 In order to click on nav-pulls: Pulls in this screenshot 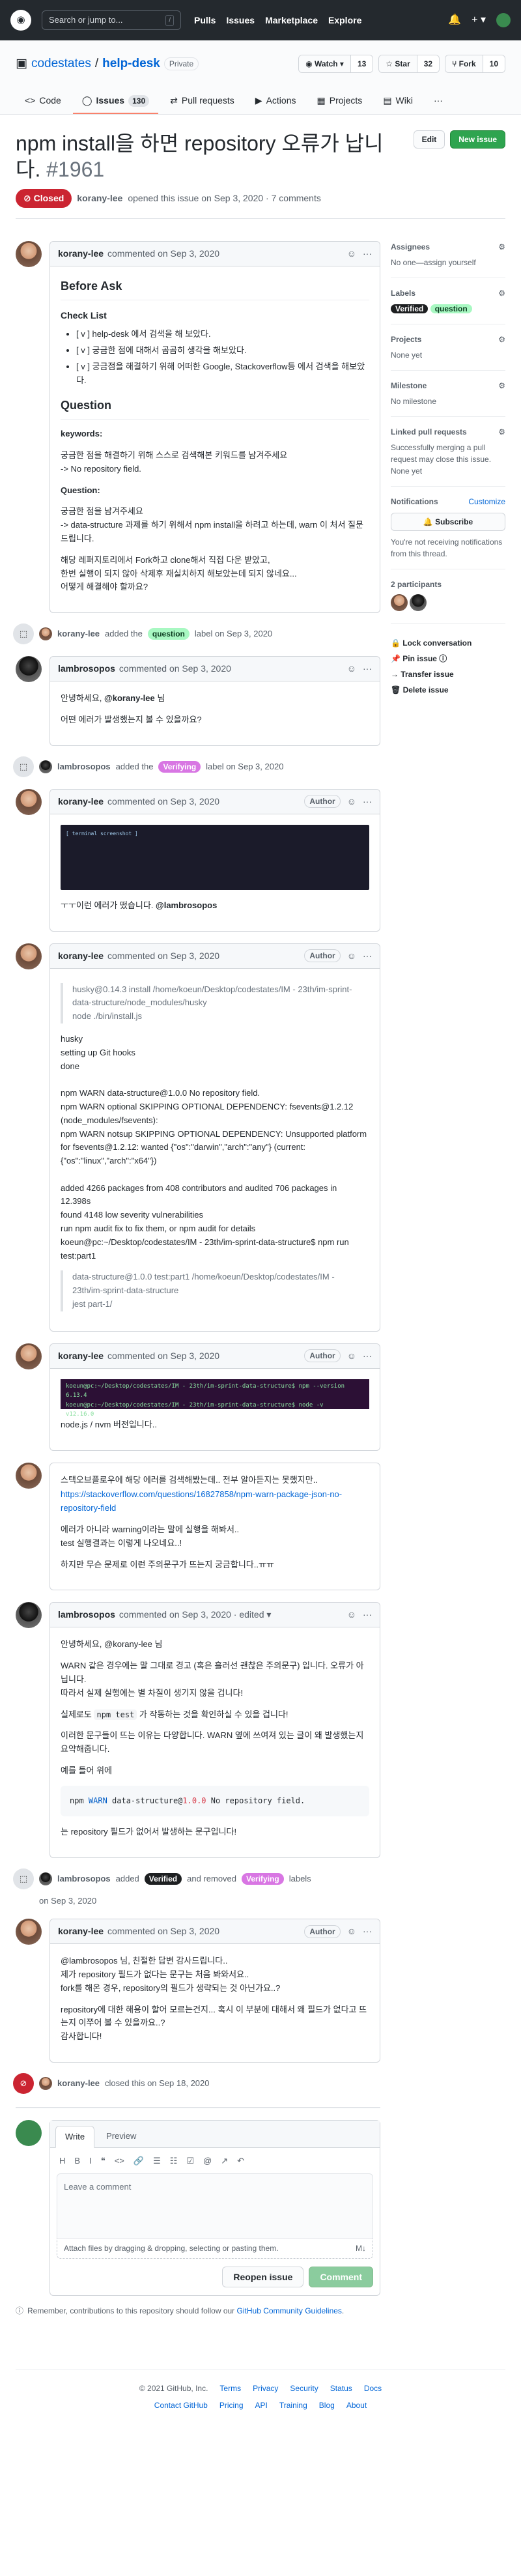, I will do `click(205, 20)`.